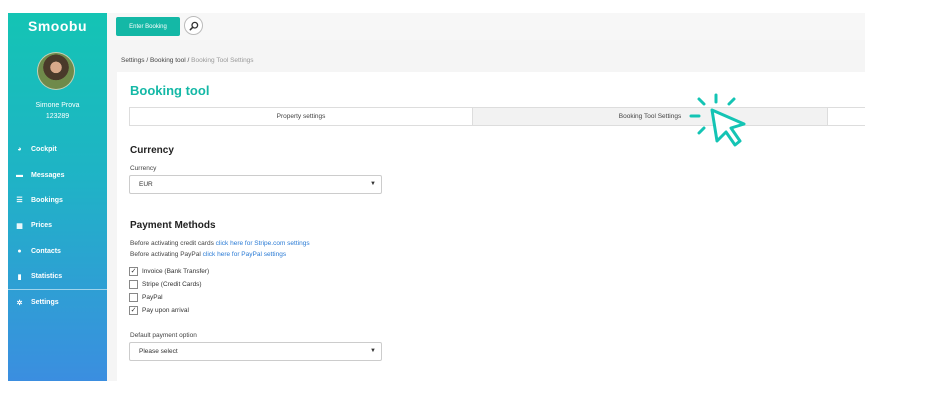  I want to click on users-icon: ●, so click(19, 251).